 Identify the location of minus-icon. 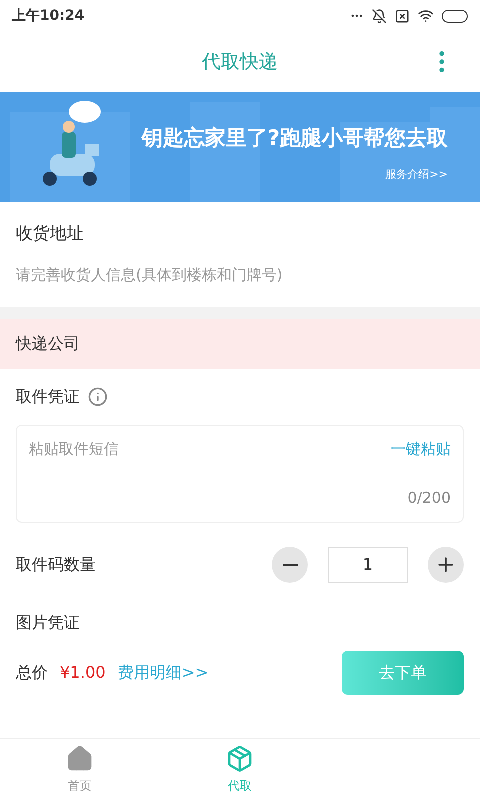
(290, 565).